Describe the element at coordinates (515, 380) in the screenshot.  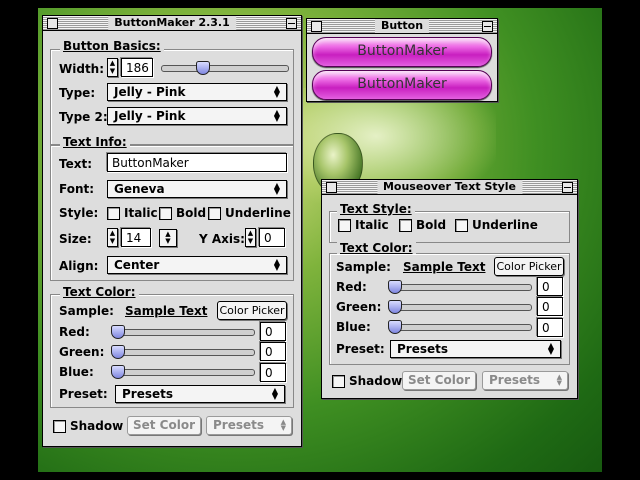
I see `mo-presets-button-label: Presets` at that location.